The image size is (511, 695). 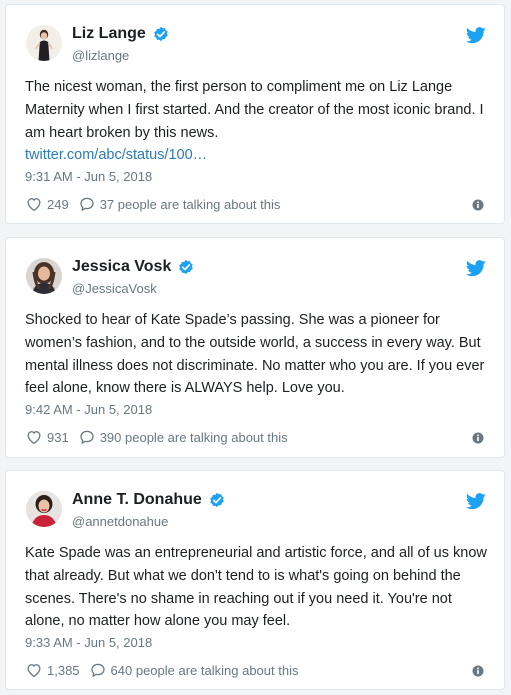 I want to click on tweet-actions: 1,385 640 people are talking about this, so click(x=161, y=670).